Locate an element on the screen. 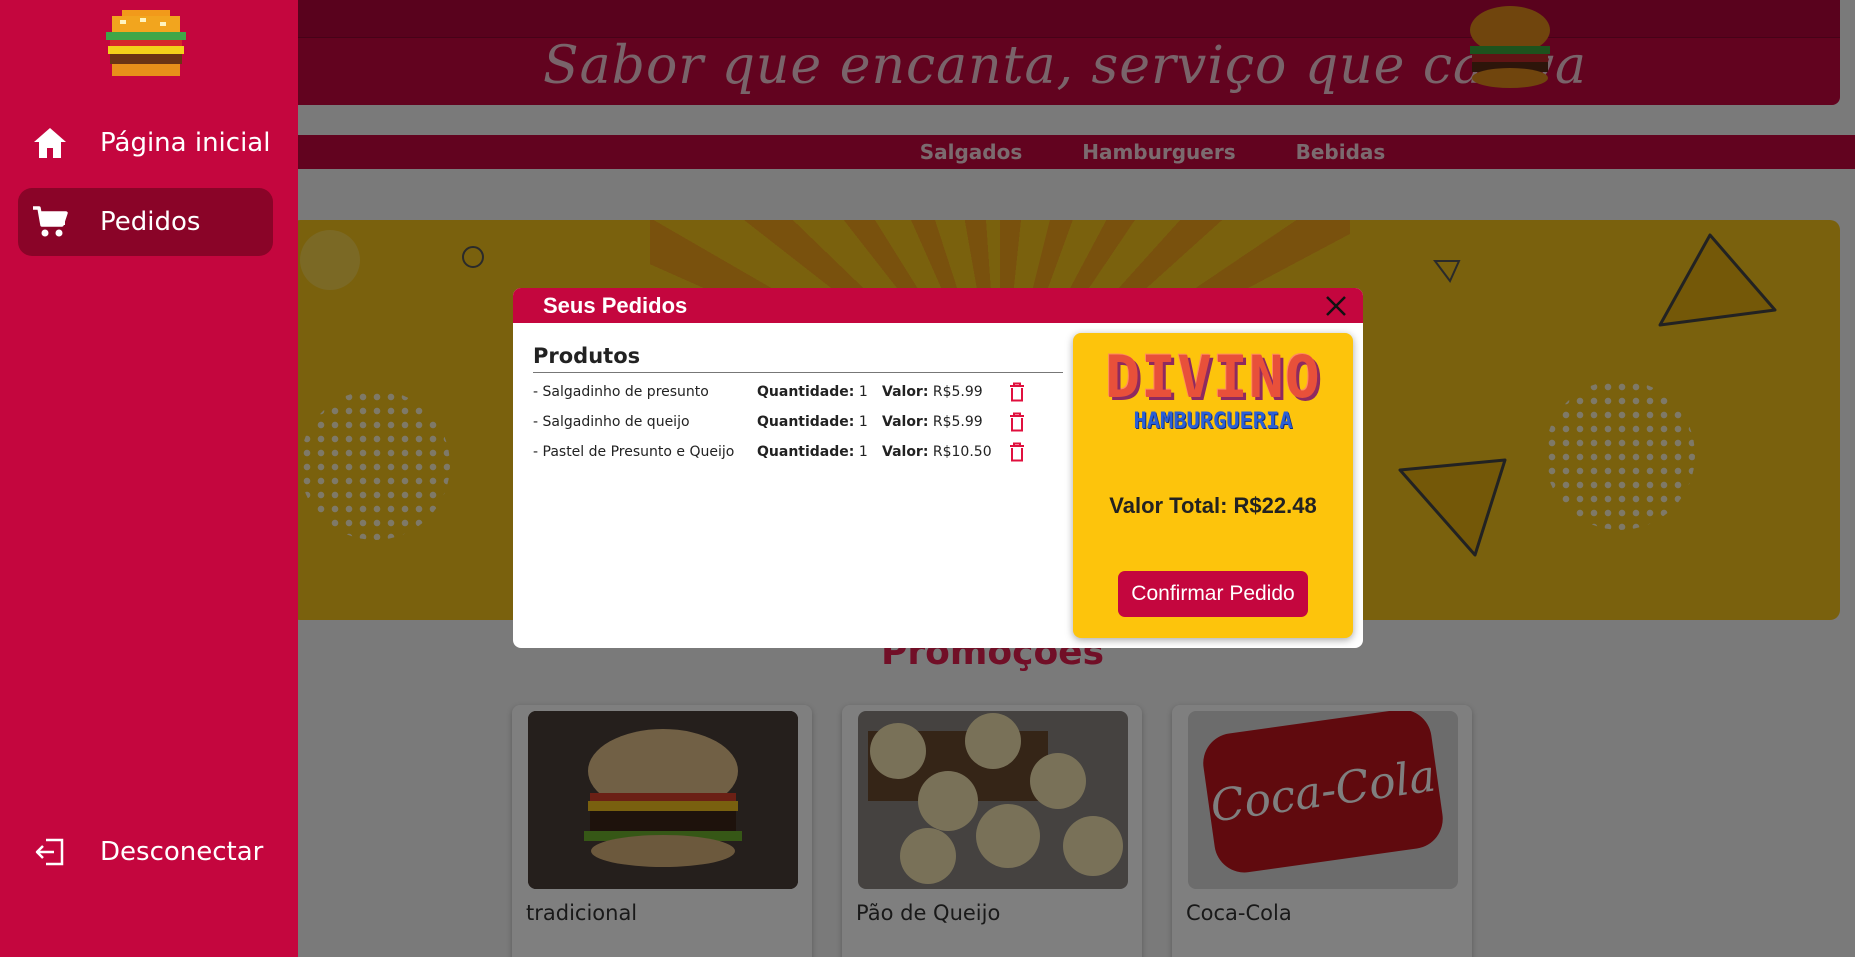 This screenshot has height=957, width=1855. sidebar-item-label: Desconectar is located at coordinates (182, 852).